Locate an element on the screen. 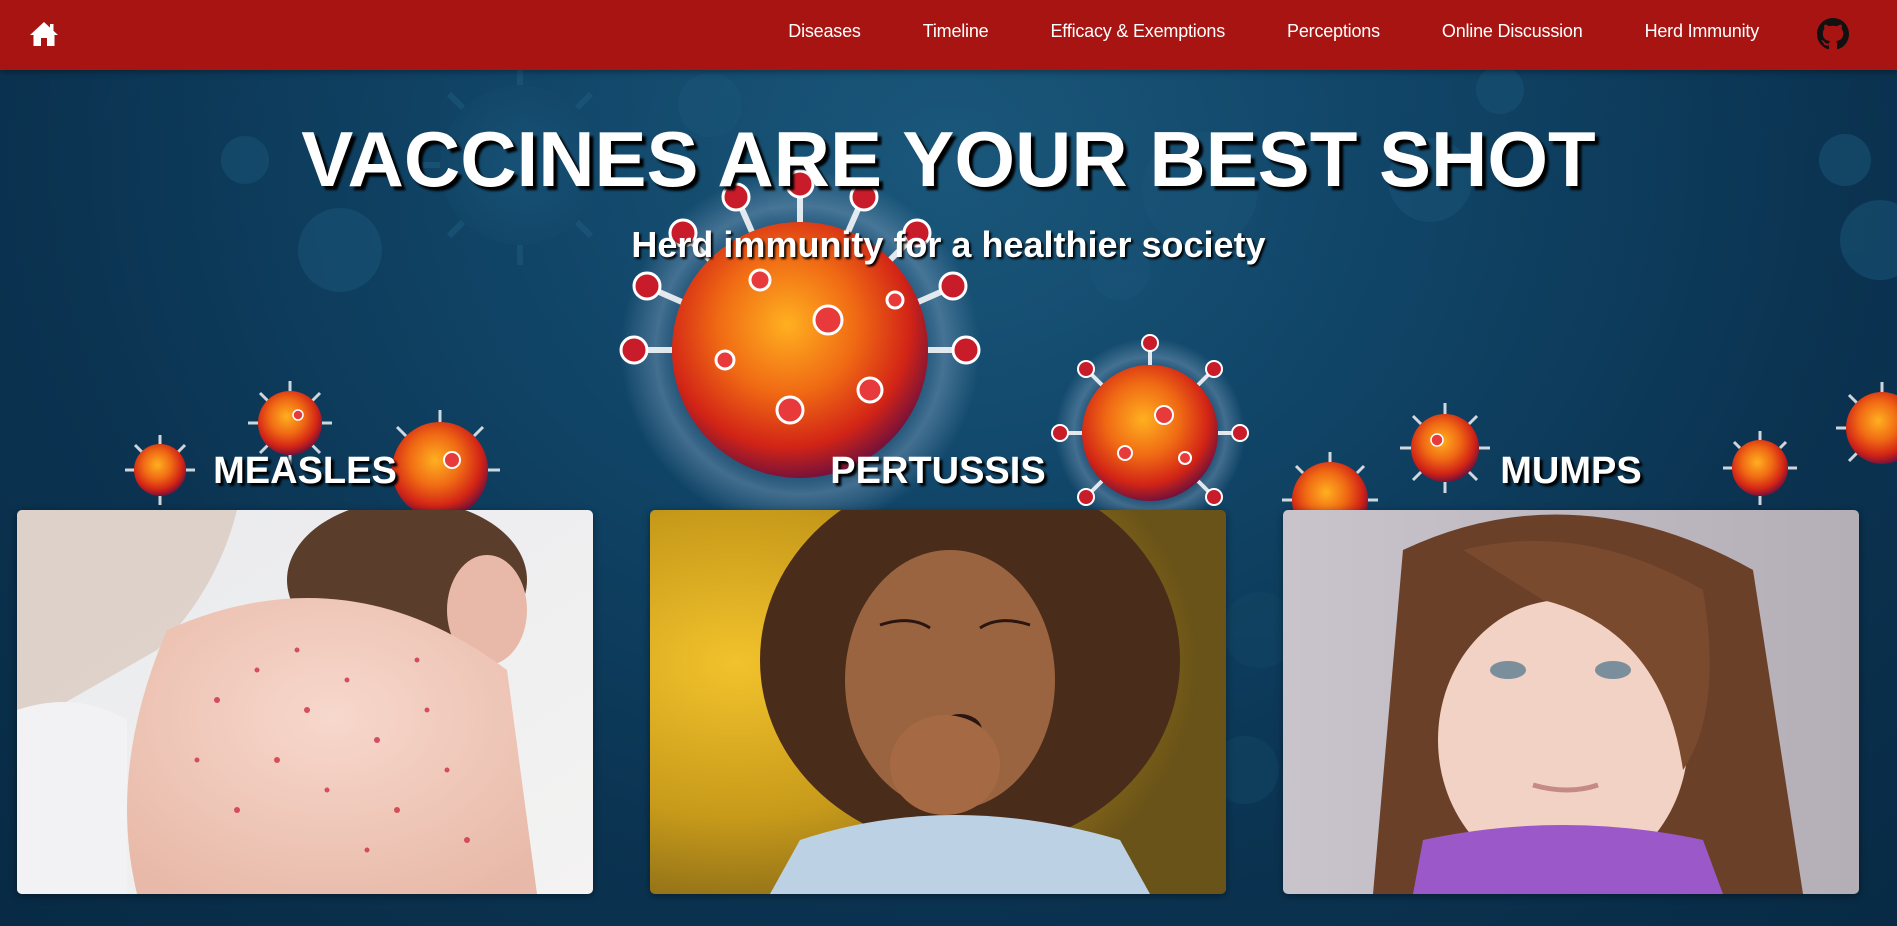 This screenshot has height=926, width=1897. disease-card-measles is located at coordinates (305, 702).